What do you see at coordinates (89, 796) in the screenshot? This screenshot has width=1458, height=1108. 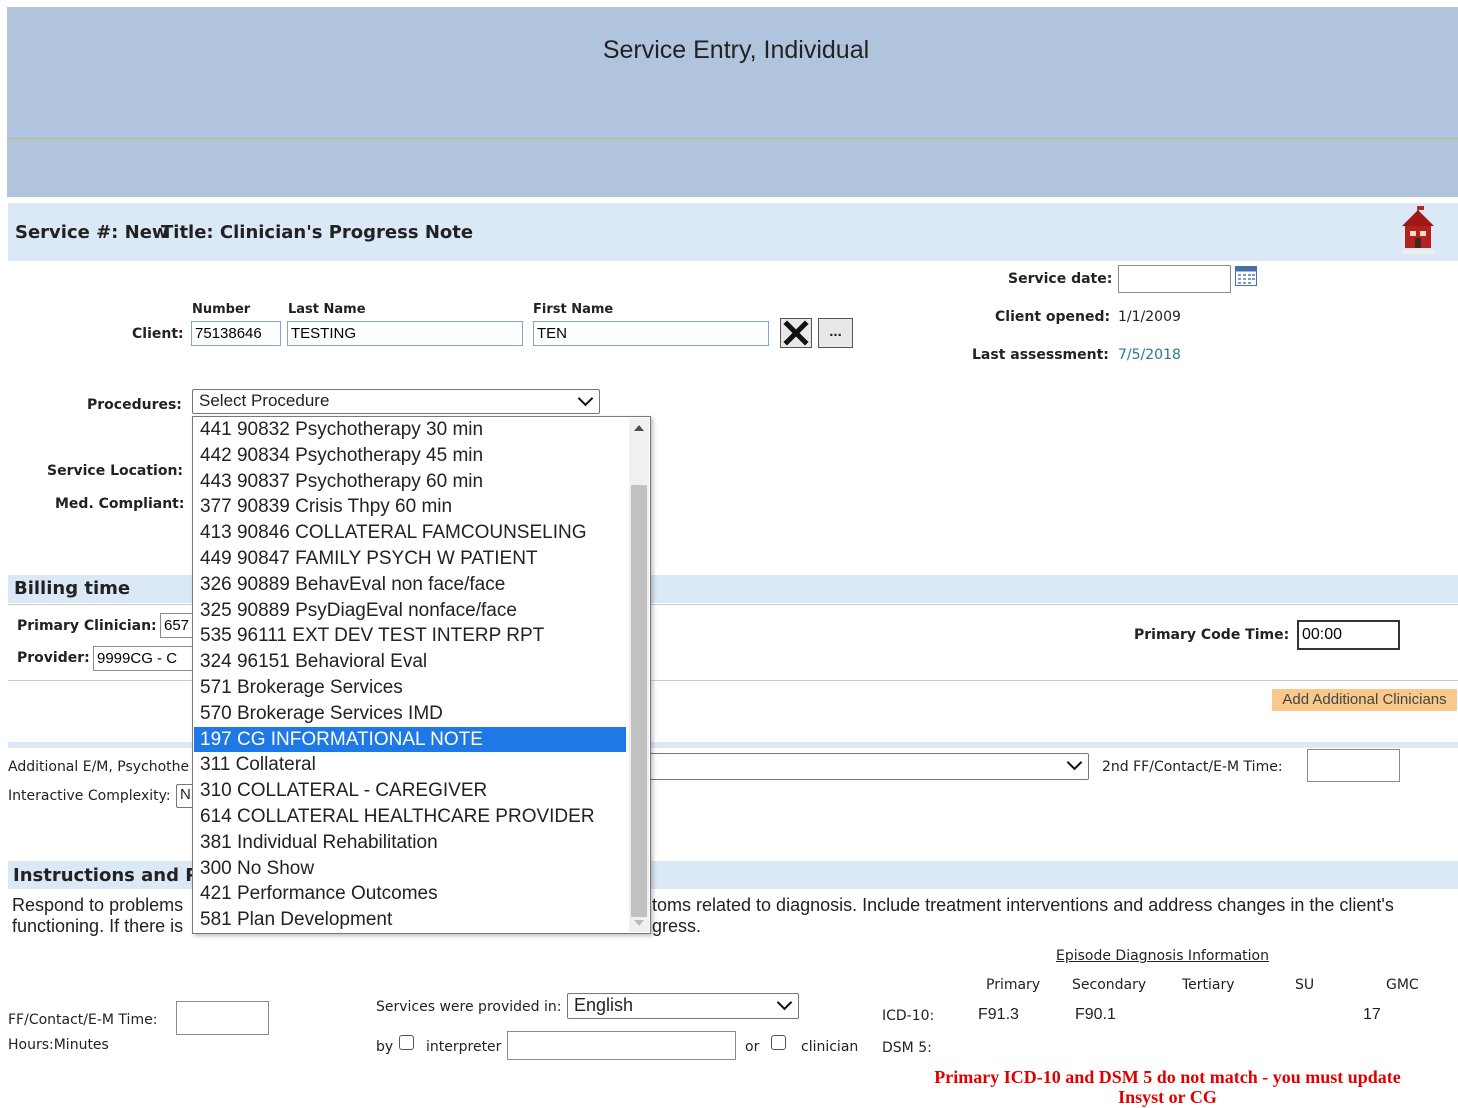 I see `interactive-complexity-label: Interactive Complexity:` at bounding box center [89, 796].